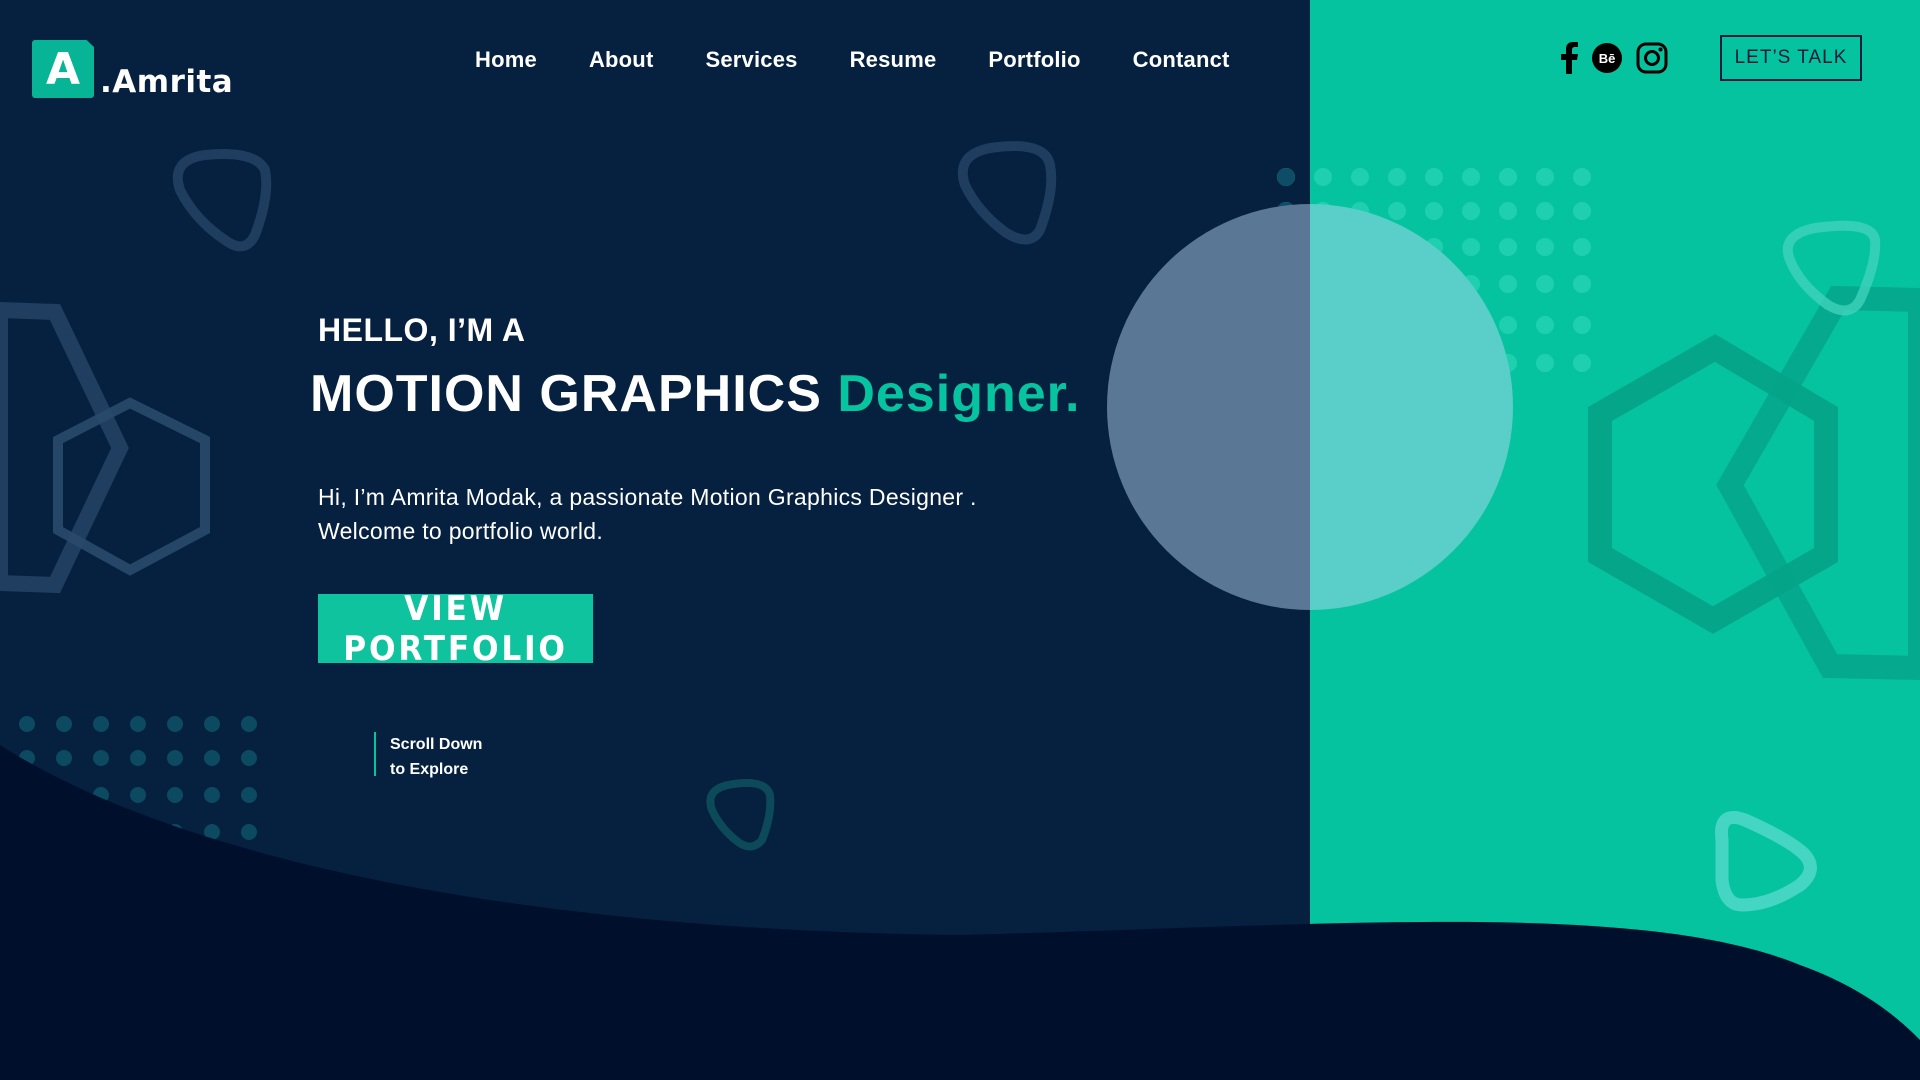  I want to click on headline-accent: Designer., so click(959, 394).